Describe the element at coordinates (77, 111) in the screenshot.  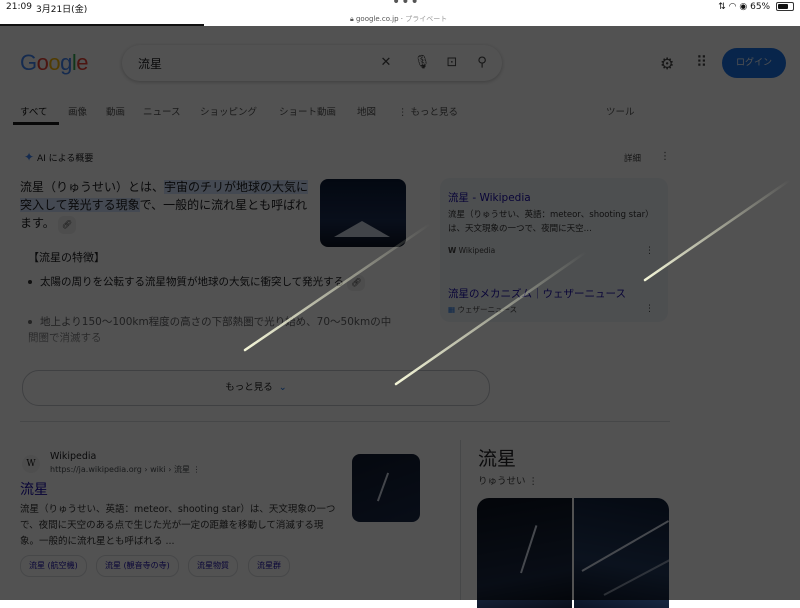
I see `tab-images: 画像` at that location.